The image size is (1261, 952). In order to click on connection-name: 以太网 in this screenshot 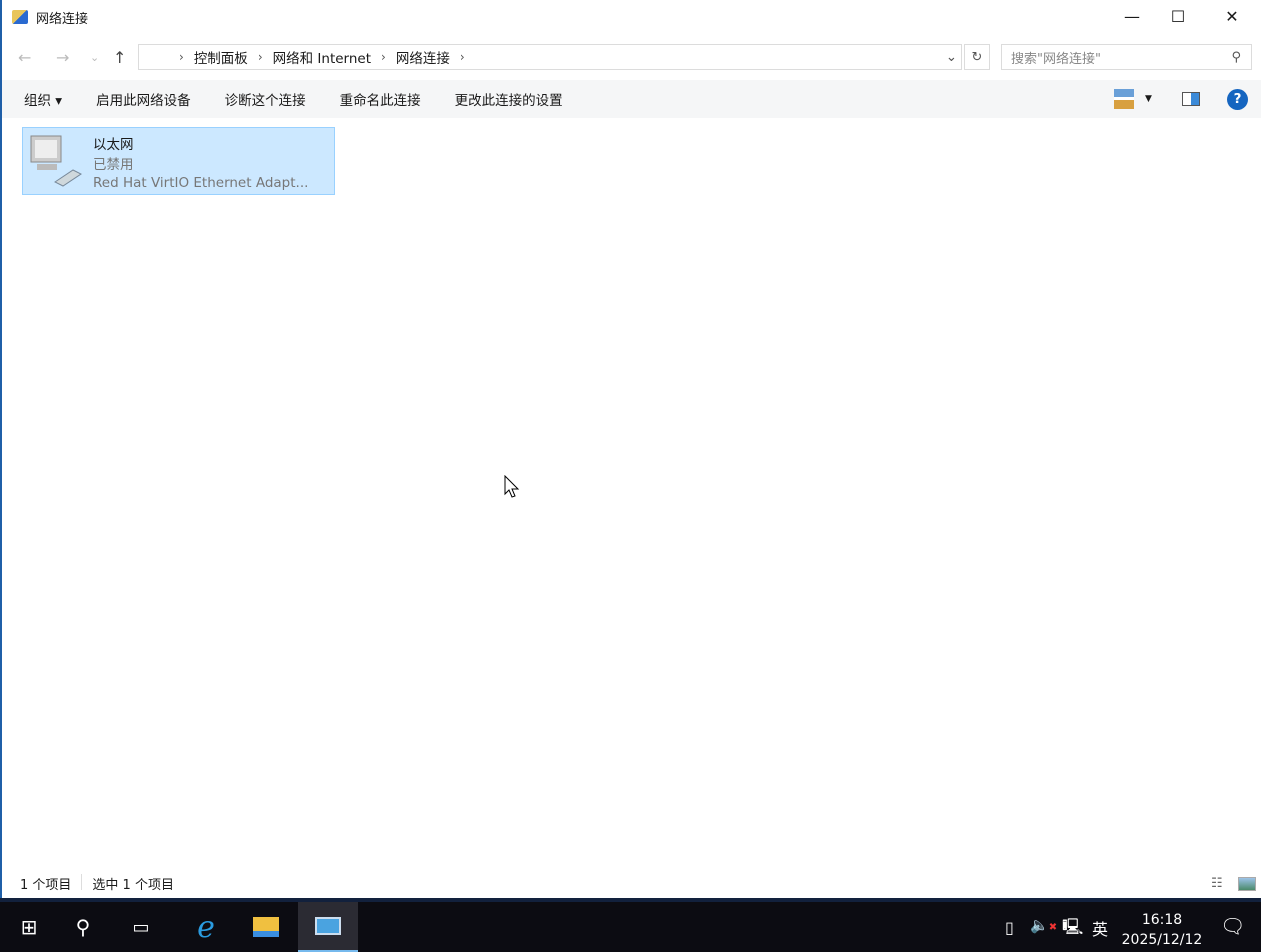, I will do `click(113, 145)`.